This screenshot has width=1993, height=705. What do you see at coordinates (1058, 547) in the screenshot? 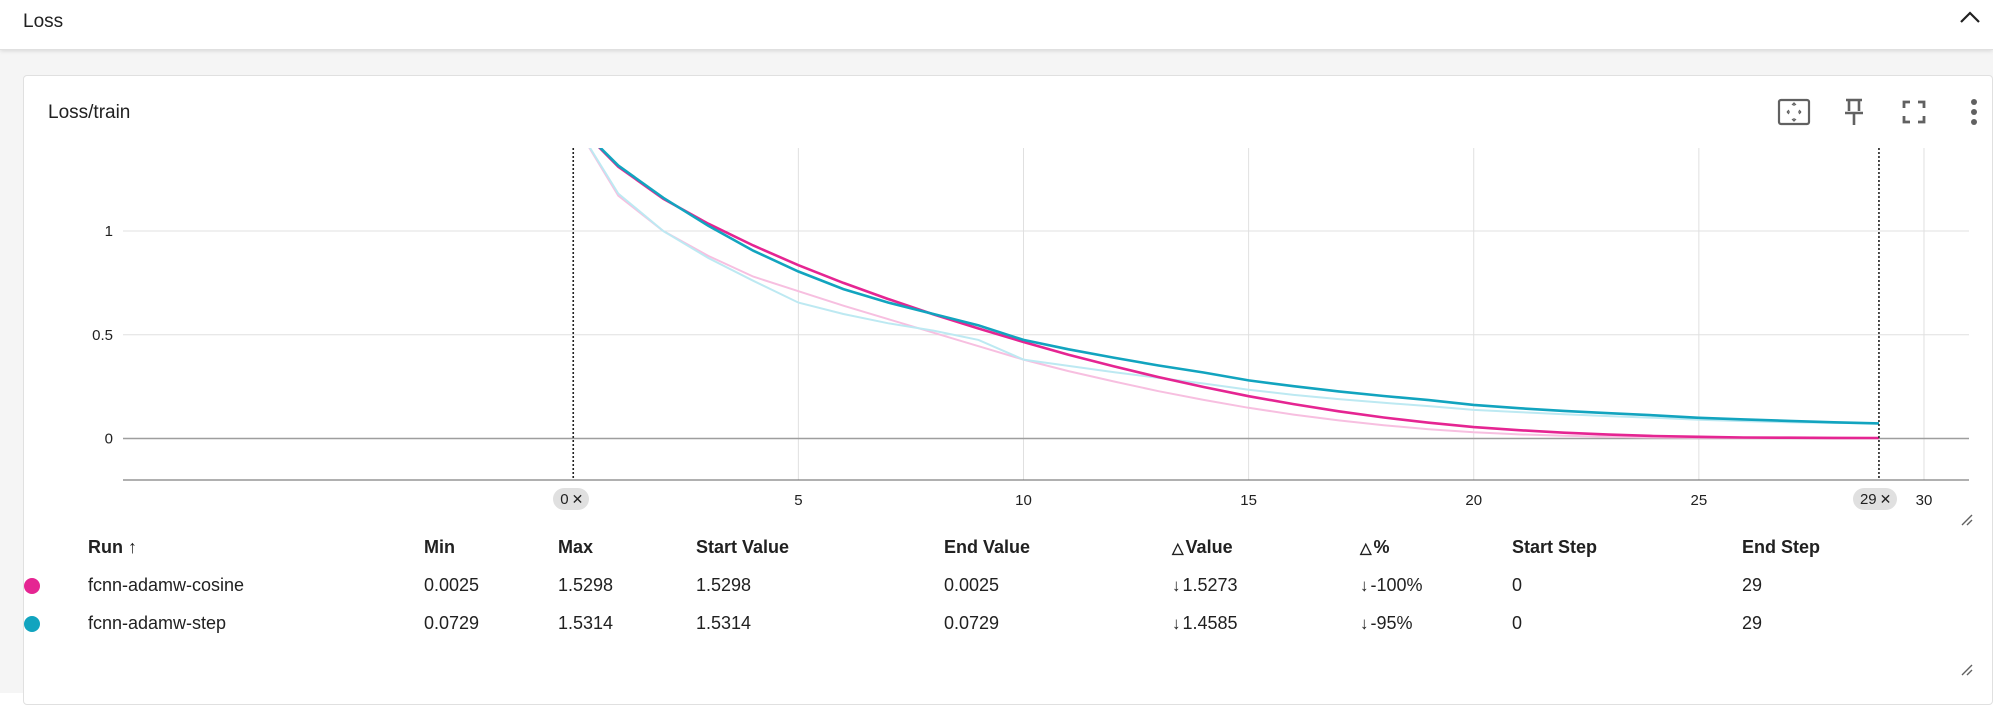
I see `end-value-column-header: End Value` at bounding box center [1058, 547].